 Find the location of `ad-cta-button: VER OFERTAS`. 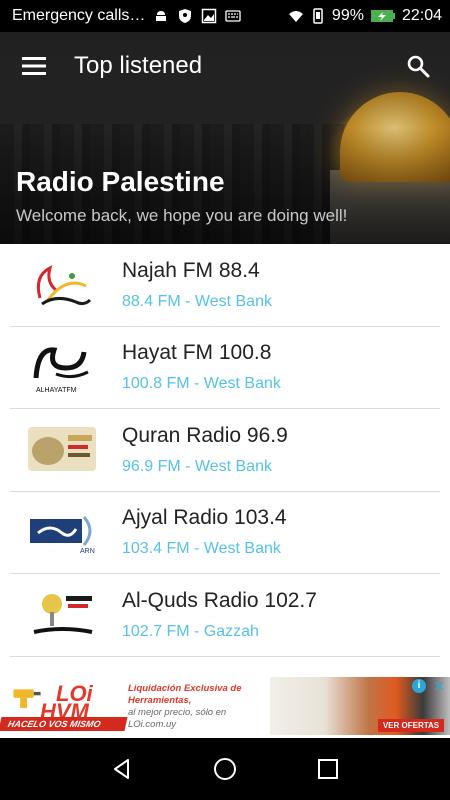

ad-cta-button: VER OFERTAS is located at coordinates (411, 725).